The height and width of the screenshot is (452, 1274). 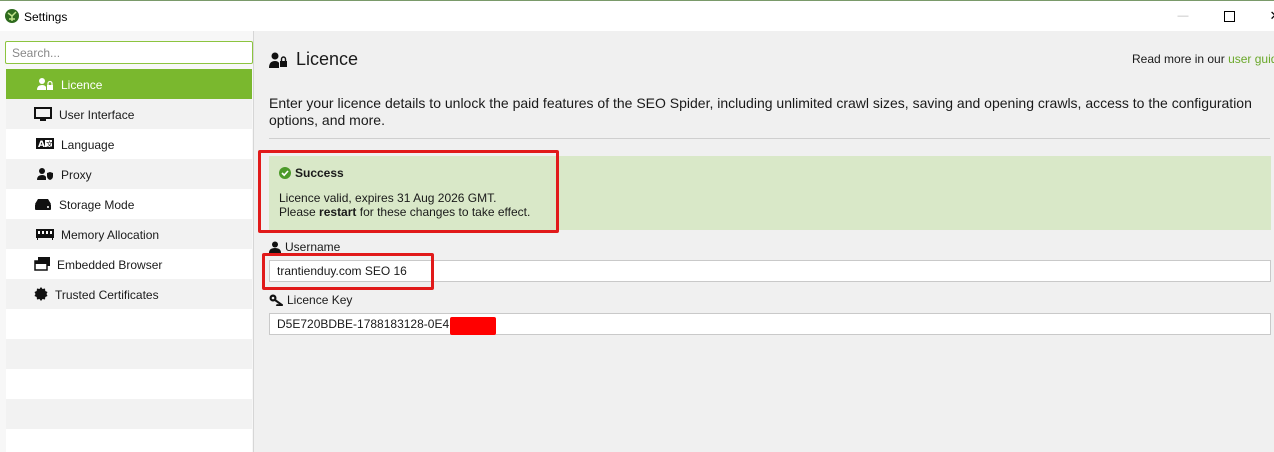 I want to click on username-highlight-box, so click(x=348, y=271).